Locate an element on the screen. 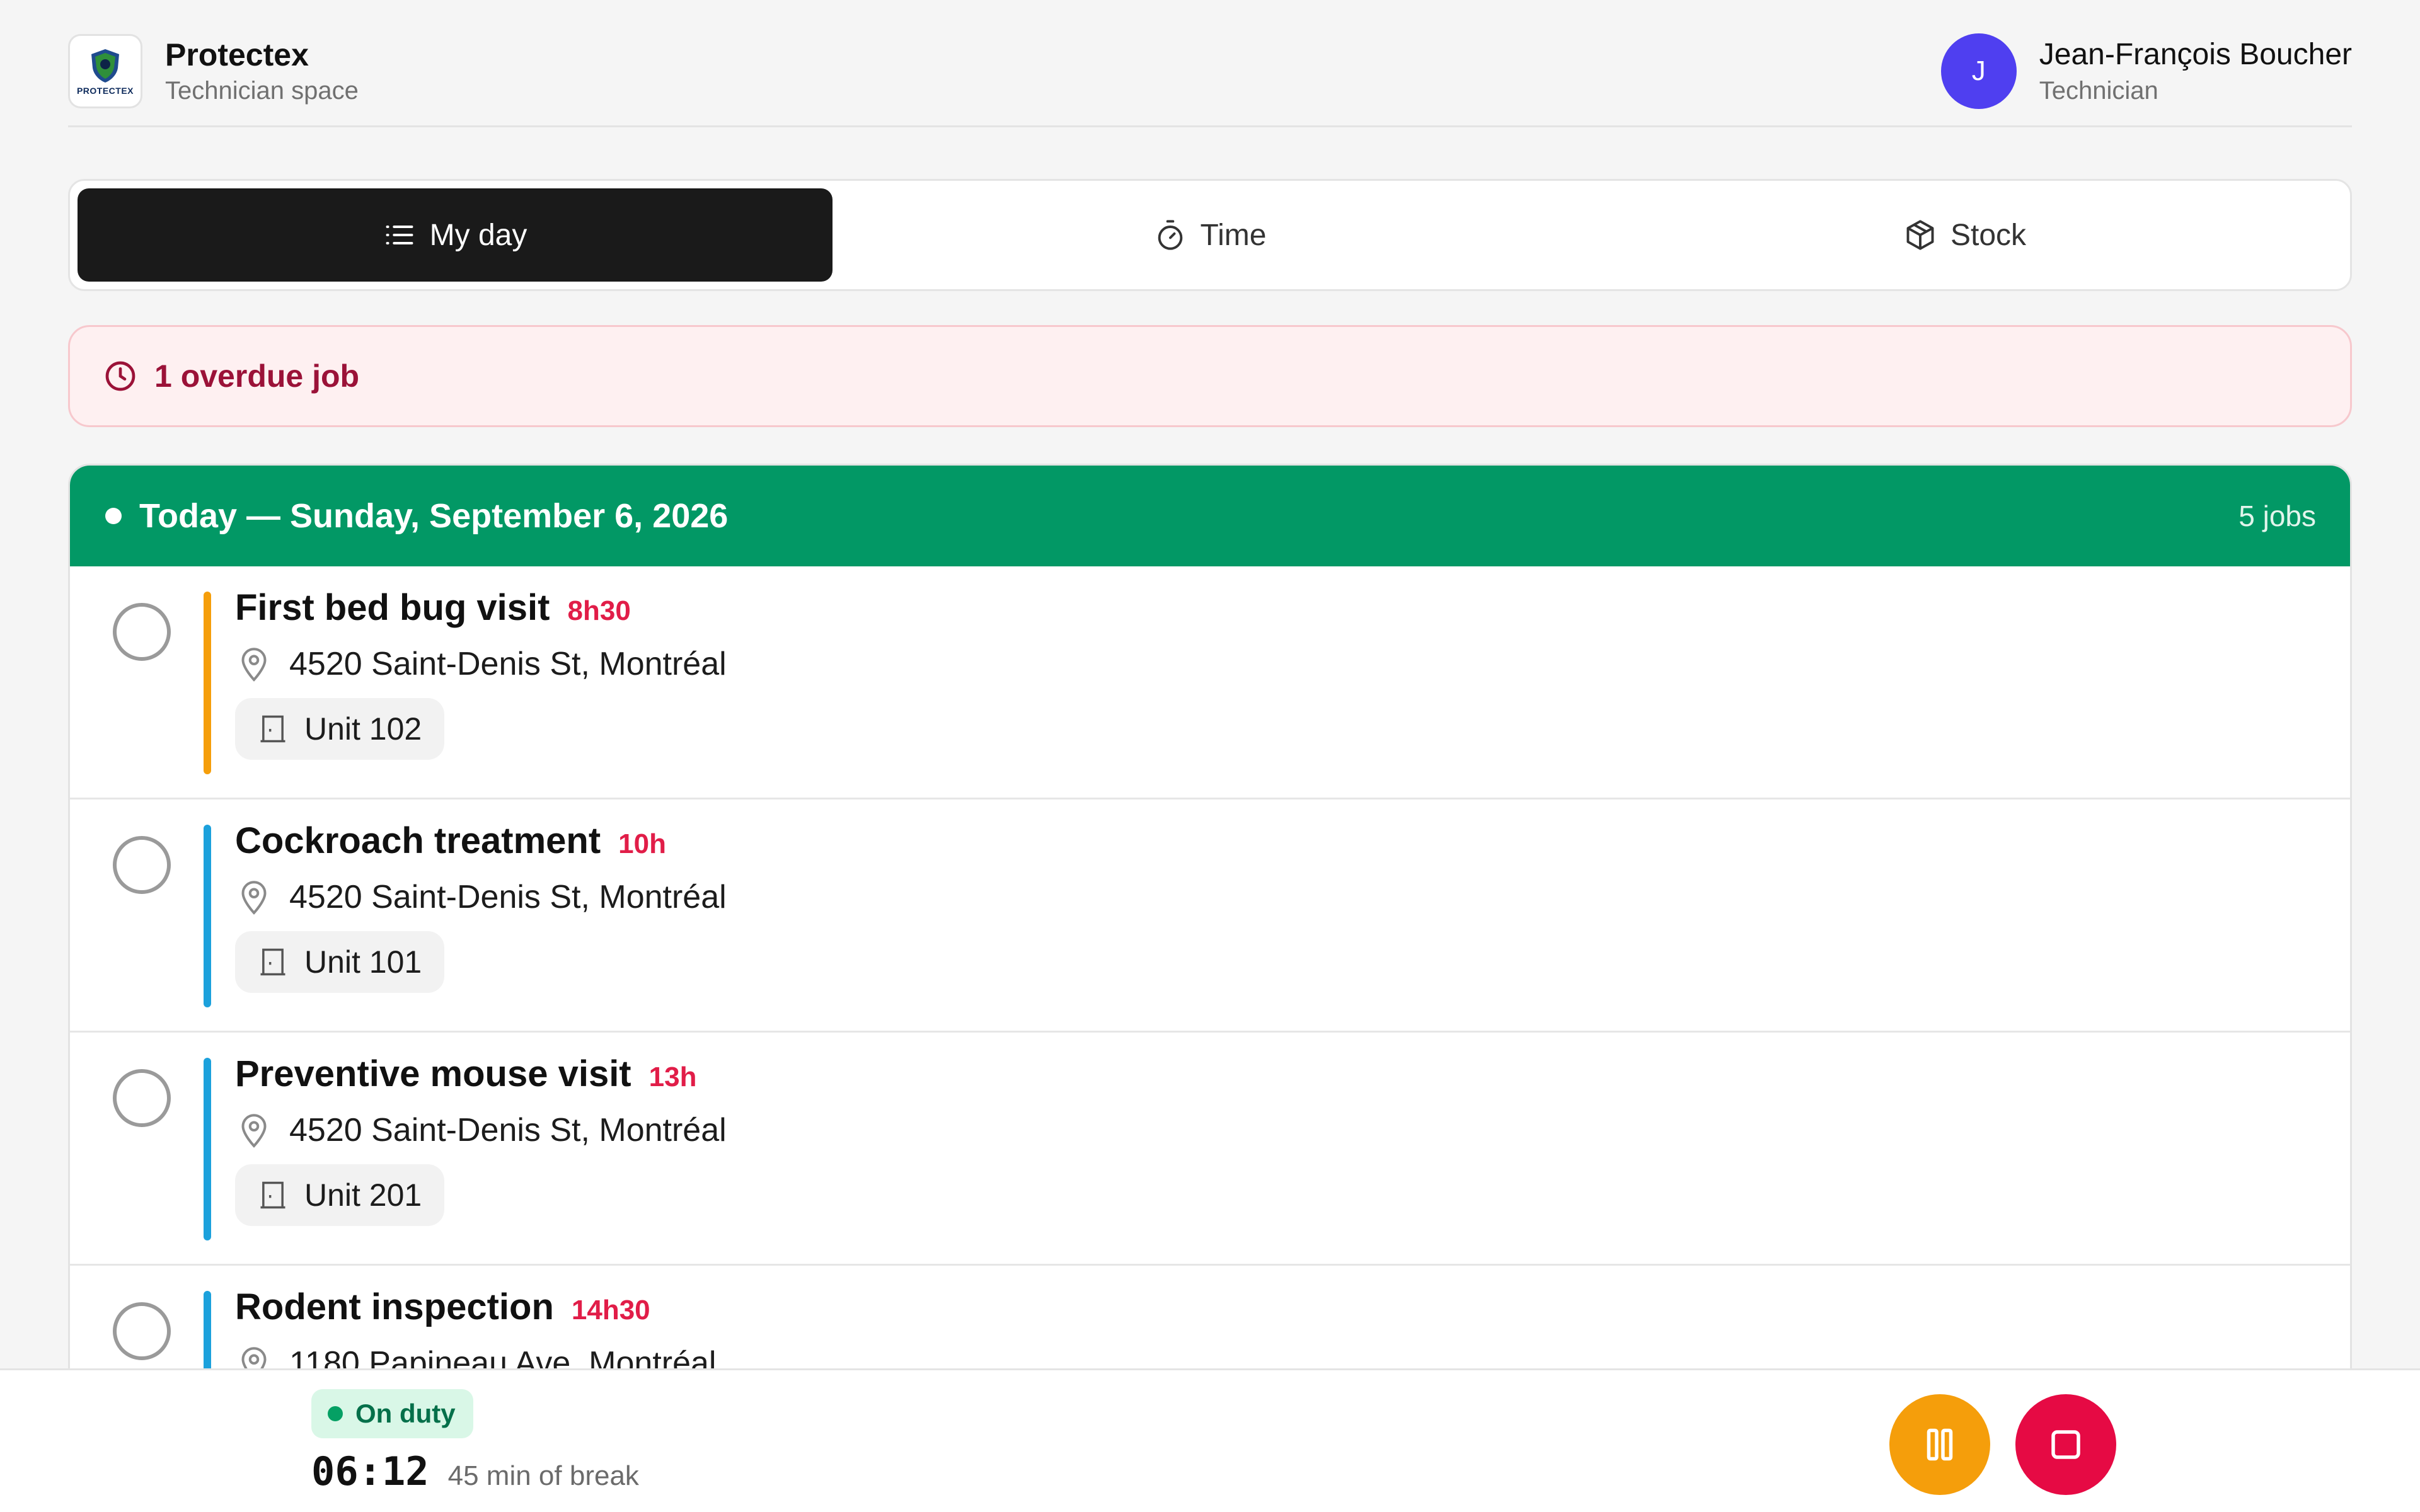 This screenshot has height=1512, width=2420. brand: PROTECTEX Protectex Technician space is located at coordinates (213, 70).